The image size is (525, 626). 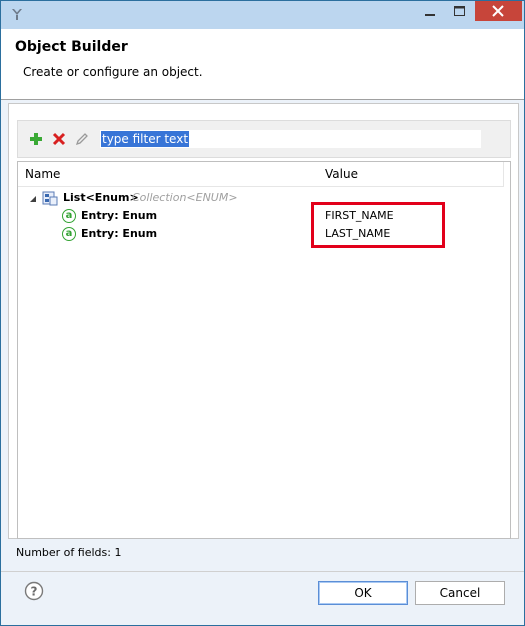 What do you see at coordinates (430, 15) in the screenshot?
I see `minimize-icon` at bounding box center [430, 15].